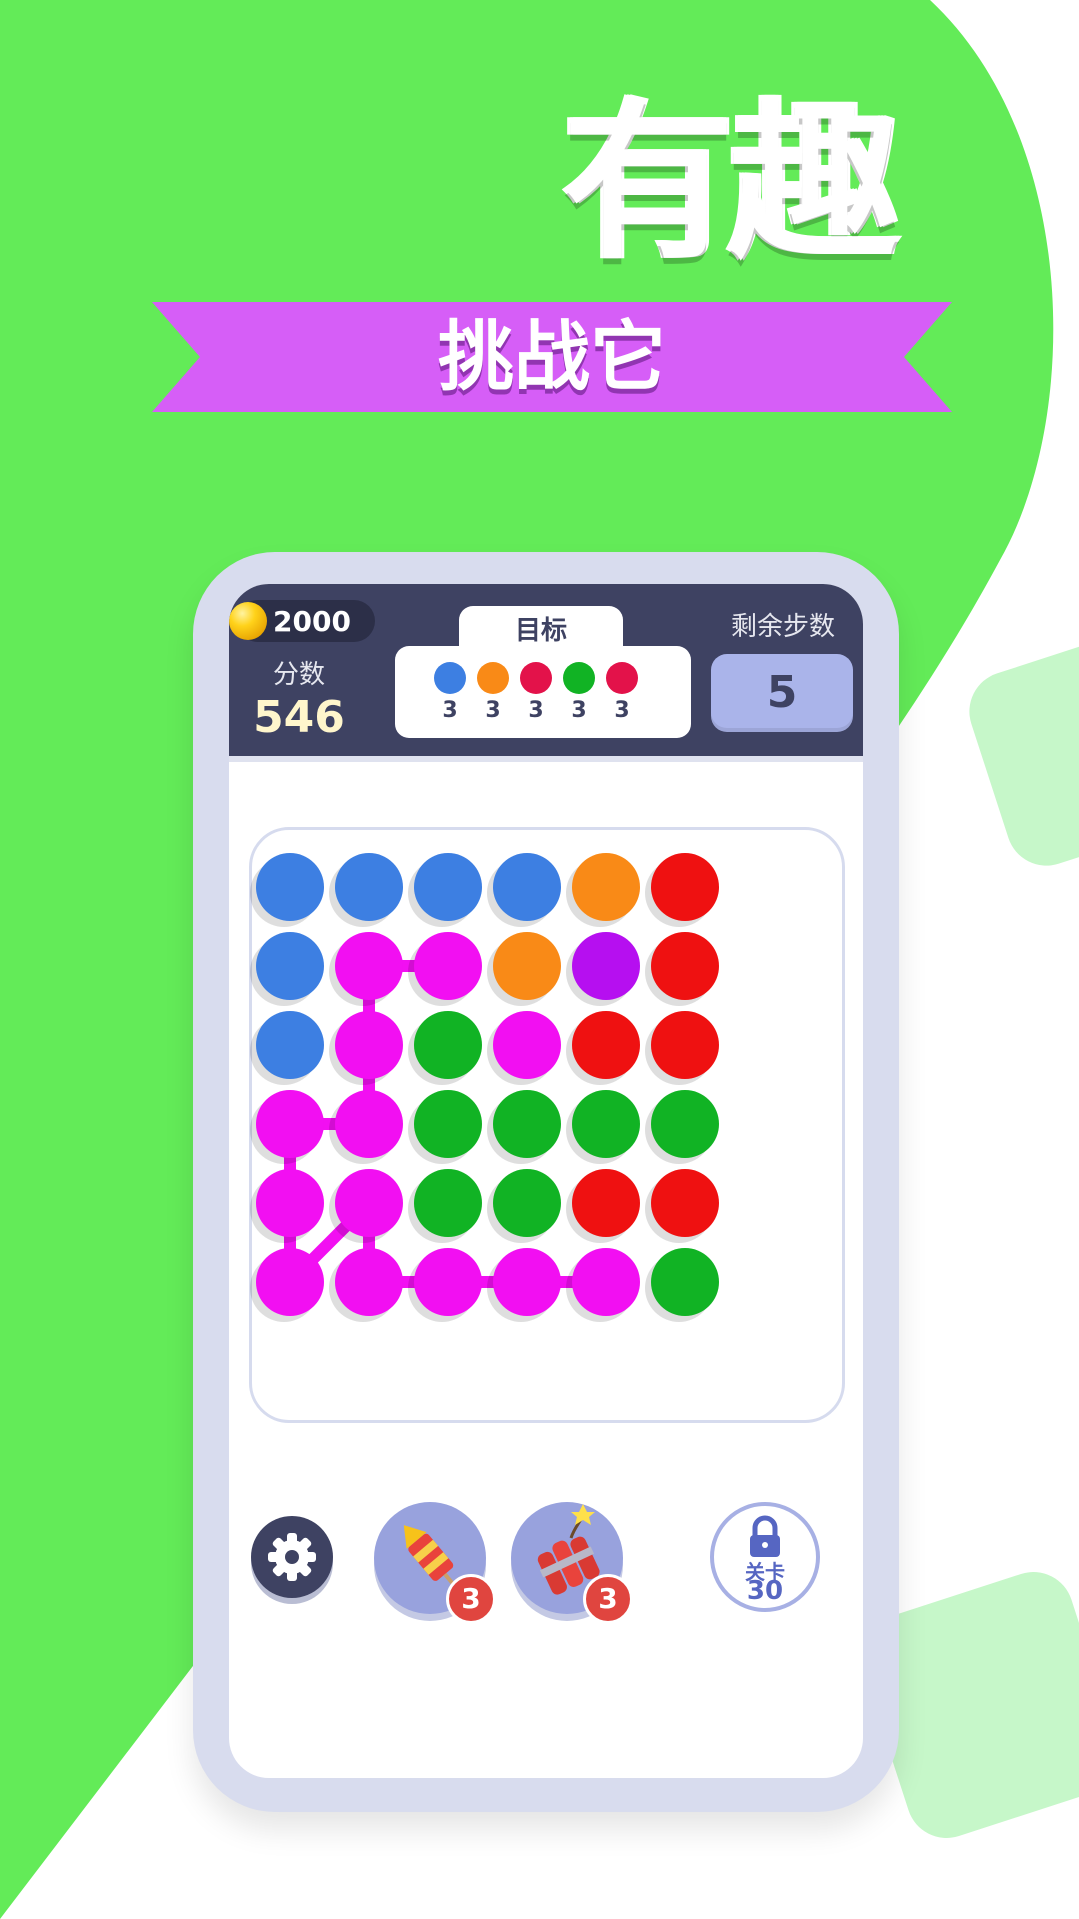 Image resolution: width=1079 pixels, height=1919 pixels. I want to click on deco-square-right, so click(1024, 750).